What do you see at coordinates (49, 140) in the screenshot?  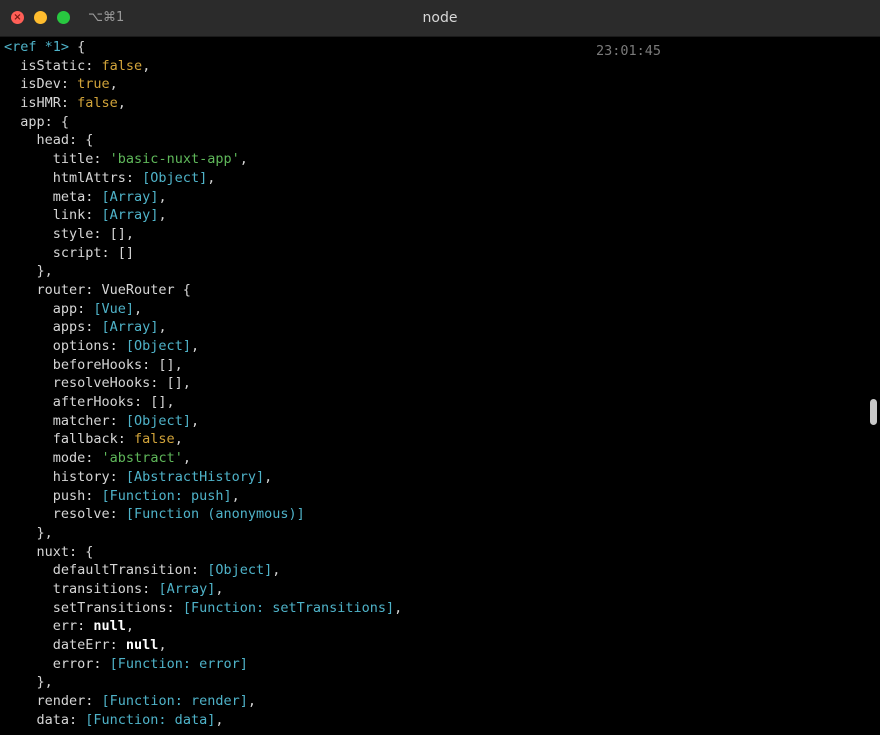 I see `terminal-token: head: {` at bounding box center [49, 140].